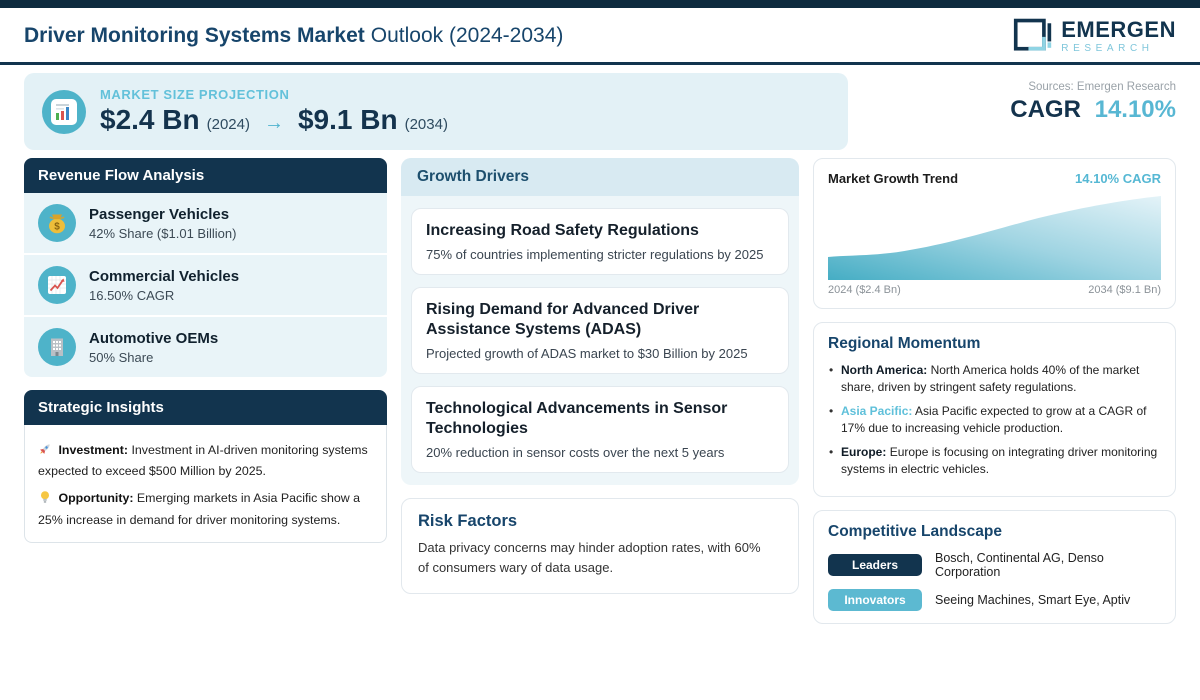 The image size is (1200, 700). I want to click on logo-line2: RESEARCH, so click(1107, 48).